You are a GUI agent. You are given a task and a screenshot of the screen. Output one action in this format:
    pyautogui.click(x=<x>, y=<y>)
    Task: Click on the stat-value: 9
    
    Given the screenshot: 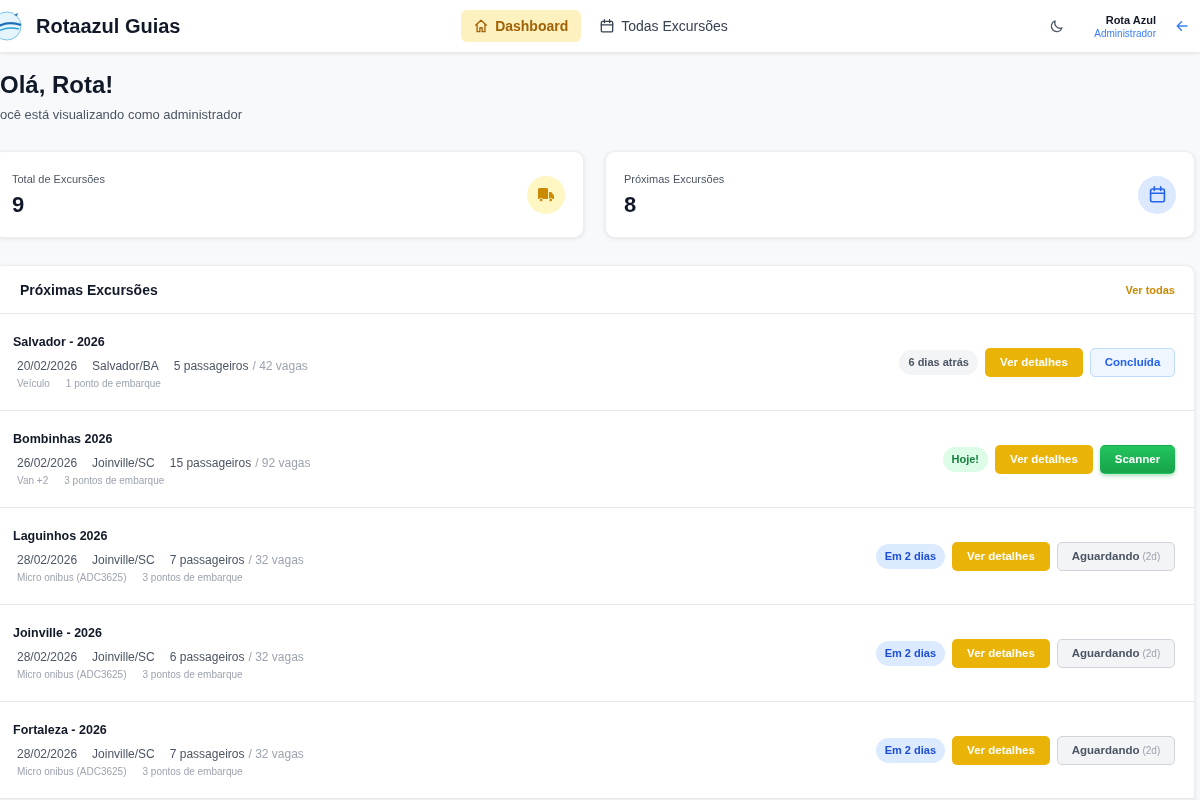 What is the action you would take?
    pyautogui.click(x=19, y=204)
    